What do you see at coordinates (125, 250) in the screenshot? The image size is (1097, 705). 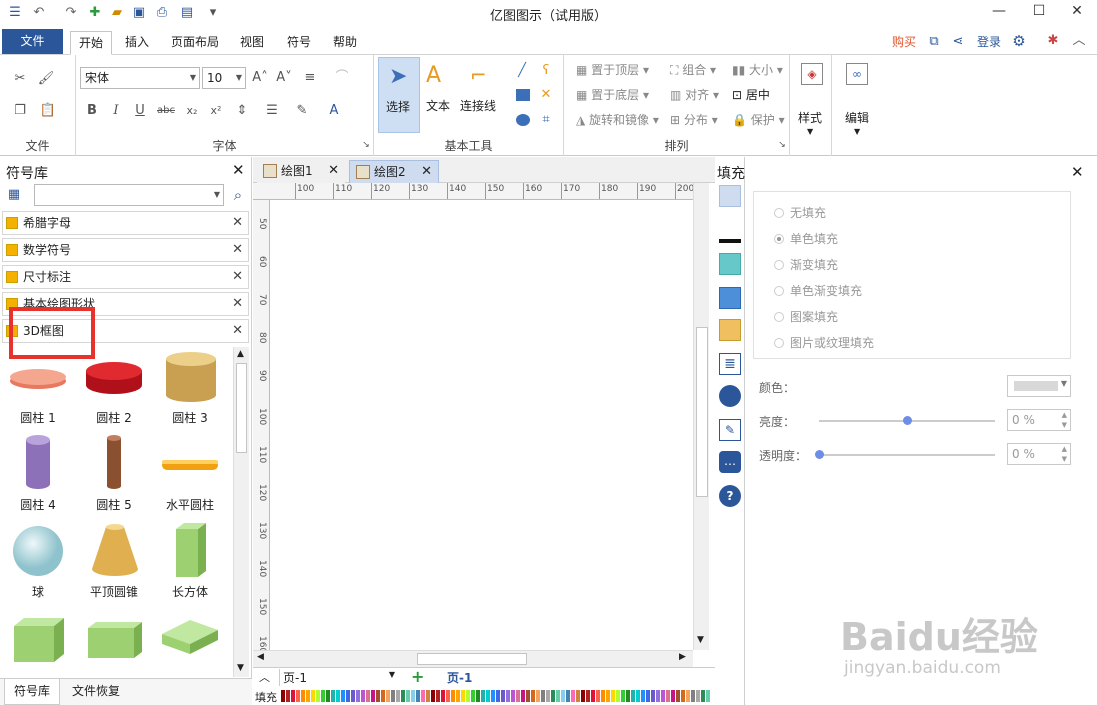 I see `category-math: 数学符号 ✕` at bounding box center [125, 250].